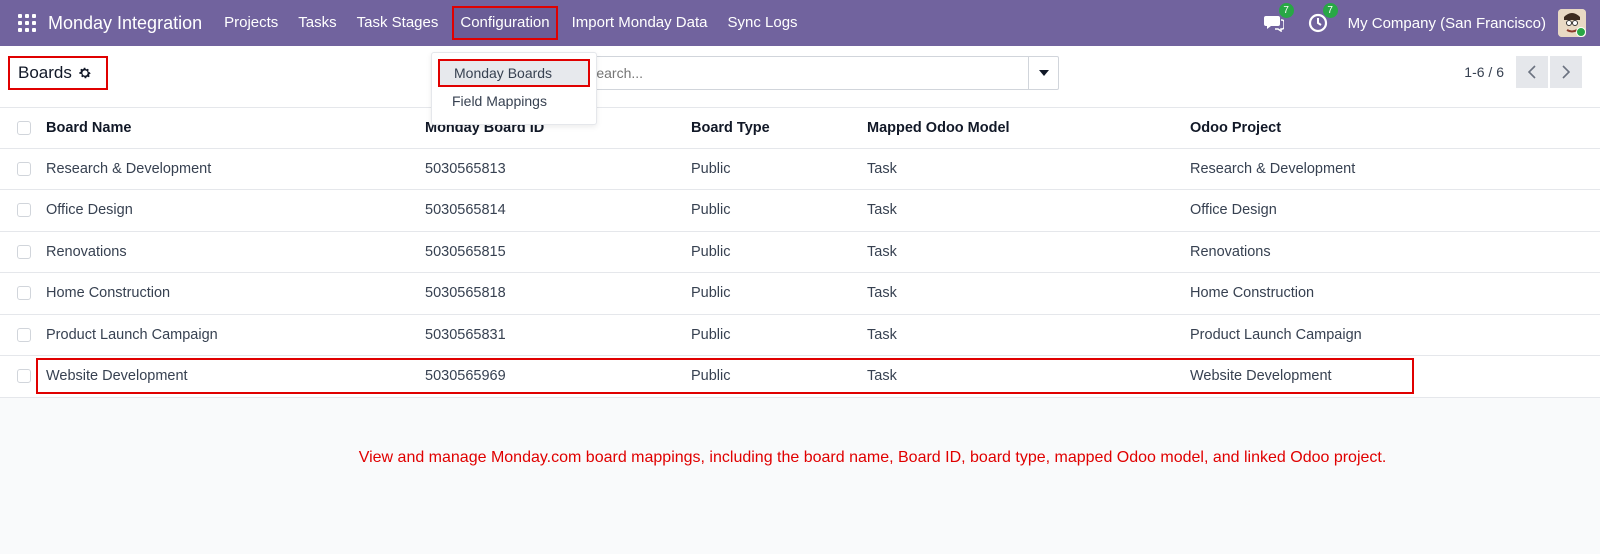  Describe the element at coordinates (235, 210) in the screenshot. I see `cell-board-name: Office Design` at that location.